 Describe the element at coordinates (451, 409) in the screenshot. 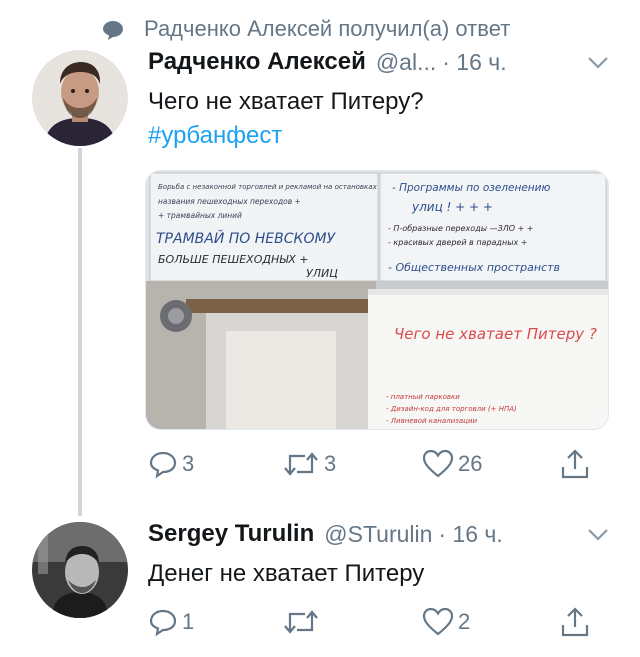

I see `poster-note-2: - Дизайн-код для торговли (+ НПА)` at that location.